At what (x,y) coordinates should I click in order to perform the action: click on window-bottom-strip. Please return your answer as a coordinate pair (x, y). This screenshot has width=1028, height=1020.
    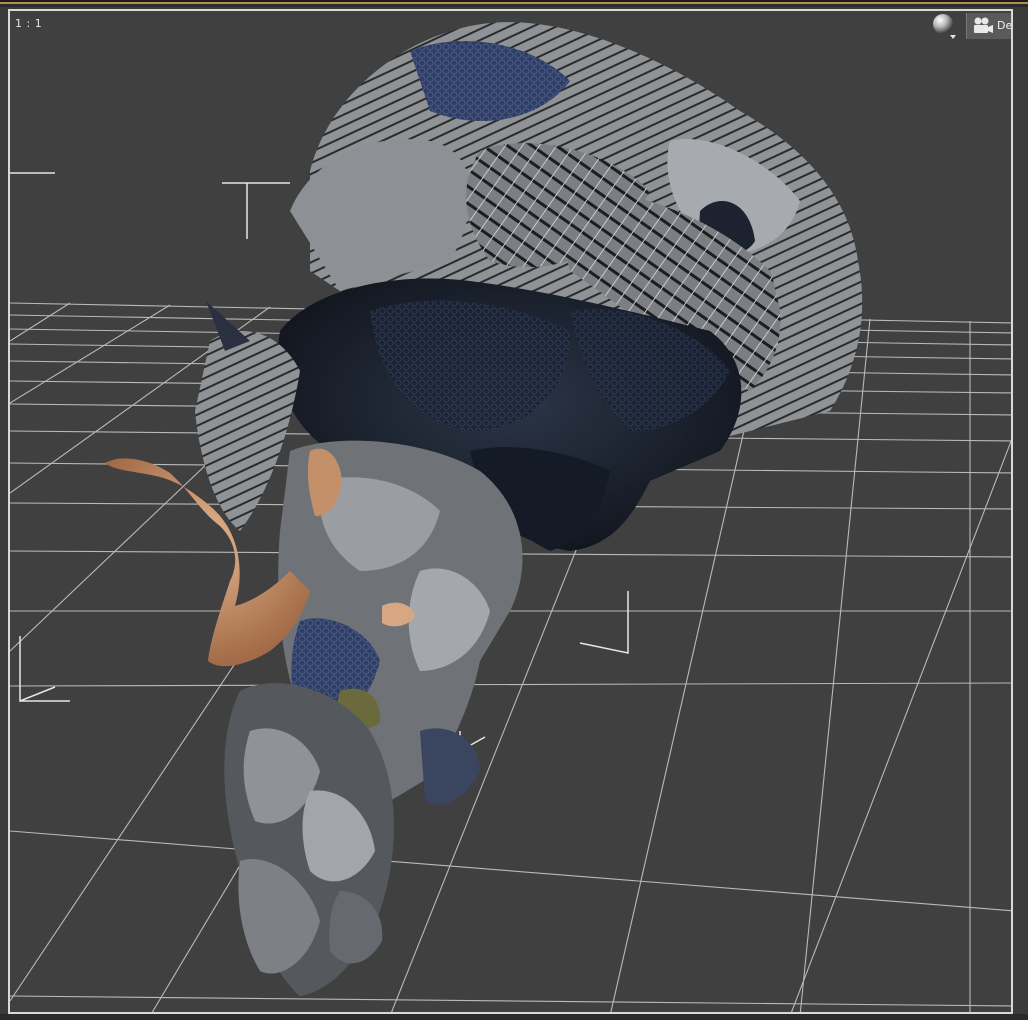
    Looking at the image, I should click on (514, 1017).